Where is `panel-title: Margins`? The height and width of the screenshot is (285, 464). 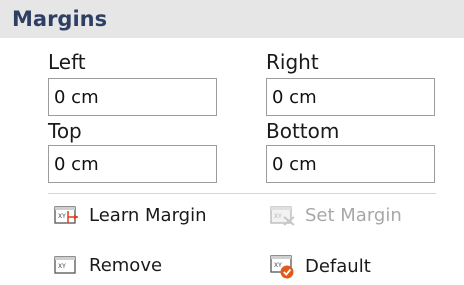
panel-title: Margins is located at coordinates (60, 19).